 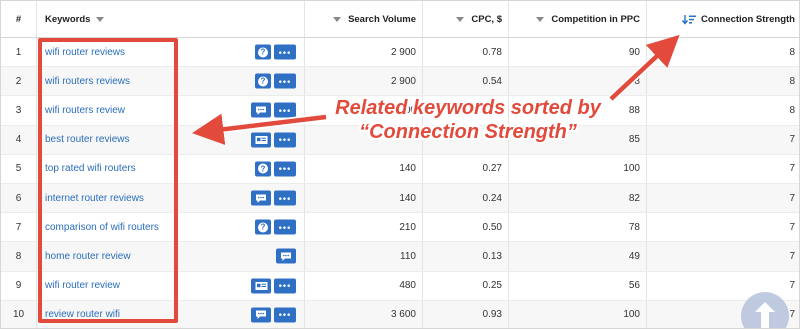 I want to click on cpc-cell: 0.78, so click(x=466, y=52).